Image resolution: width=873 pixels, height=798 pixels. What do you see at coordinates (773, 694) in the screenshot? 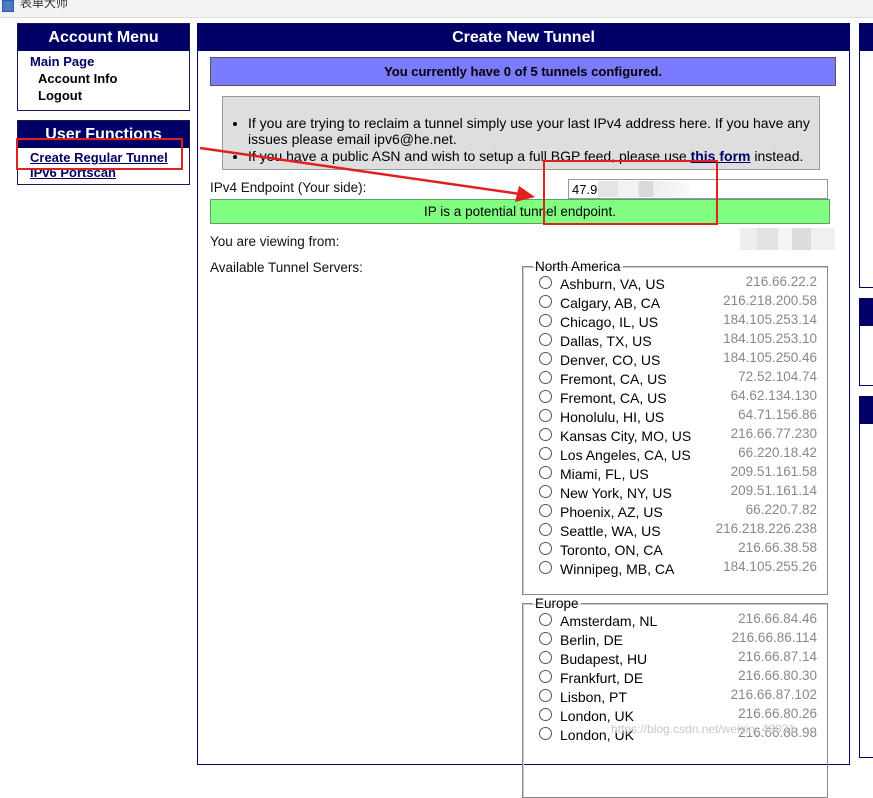
I see `server-ip: 216.66.87.102` at bounding box center [773, 694].